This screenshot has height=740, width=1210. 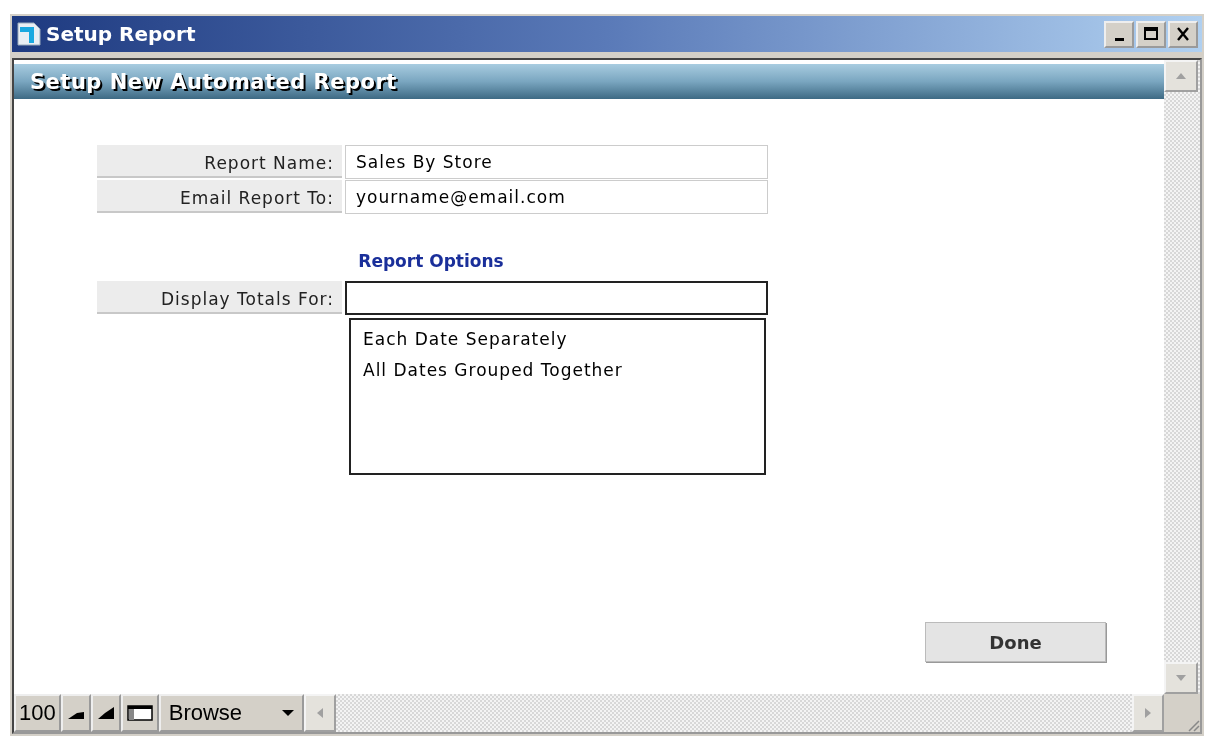 I want to click on input-field: yourname@email.com, so click(x=556, y=197).